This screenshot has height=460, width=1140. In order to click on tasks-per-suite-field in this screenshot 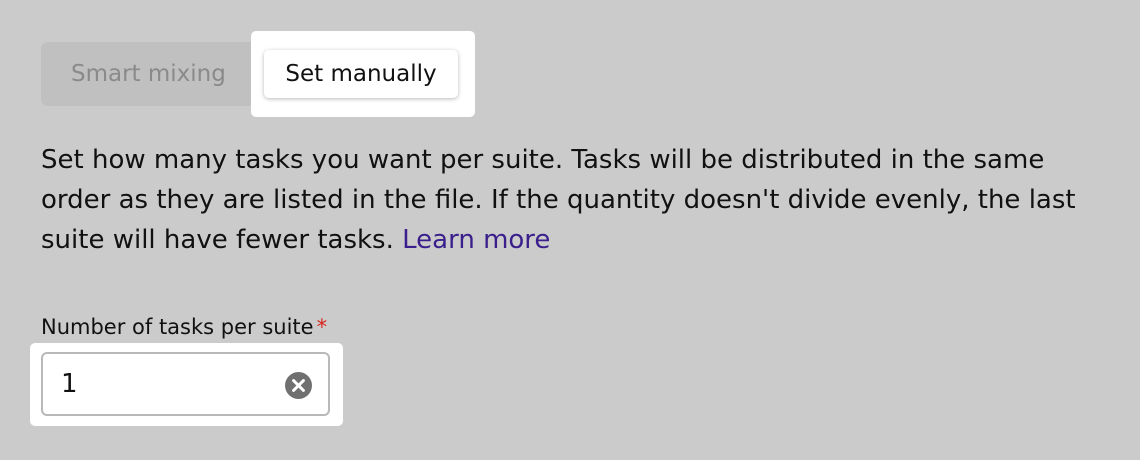, I will do `click(185, 384)`.